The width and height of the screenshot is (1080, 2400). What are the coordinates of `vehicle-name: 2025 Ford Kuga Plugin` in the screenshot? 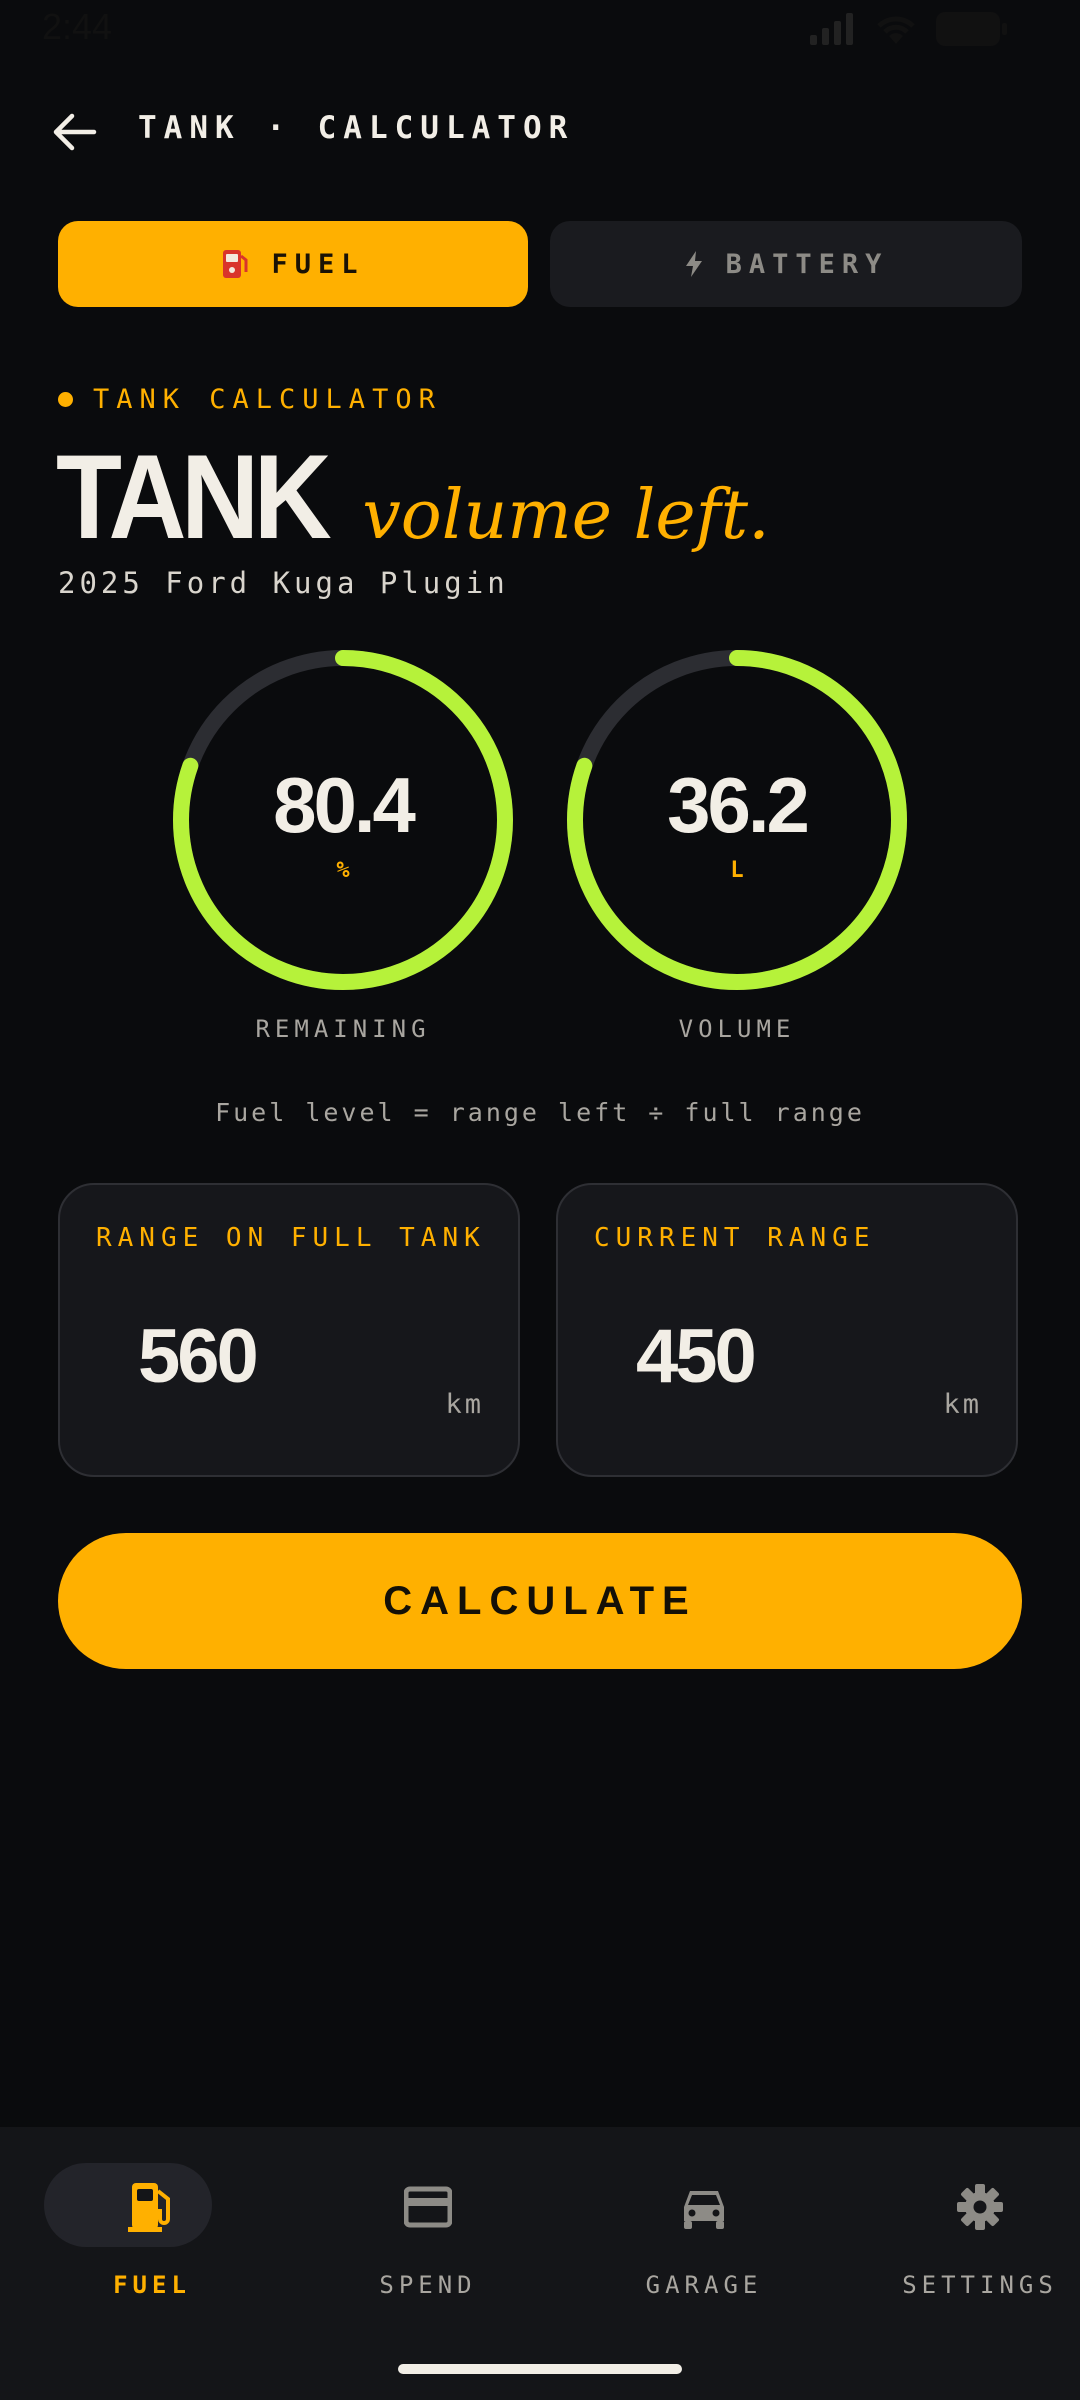 It's located at (283, 583).